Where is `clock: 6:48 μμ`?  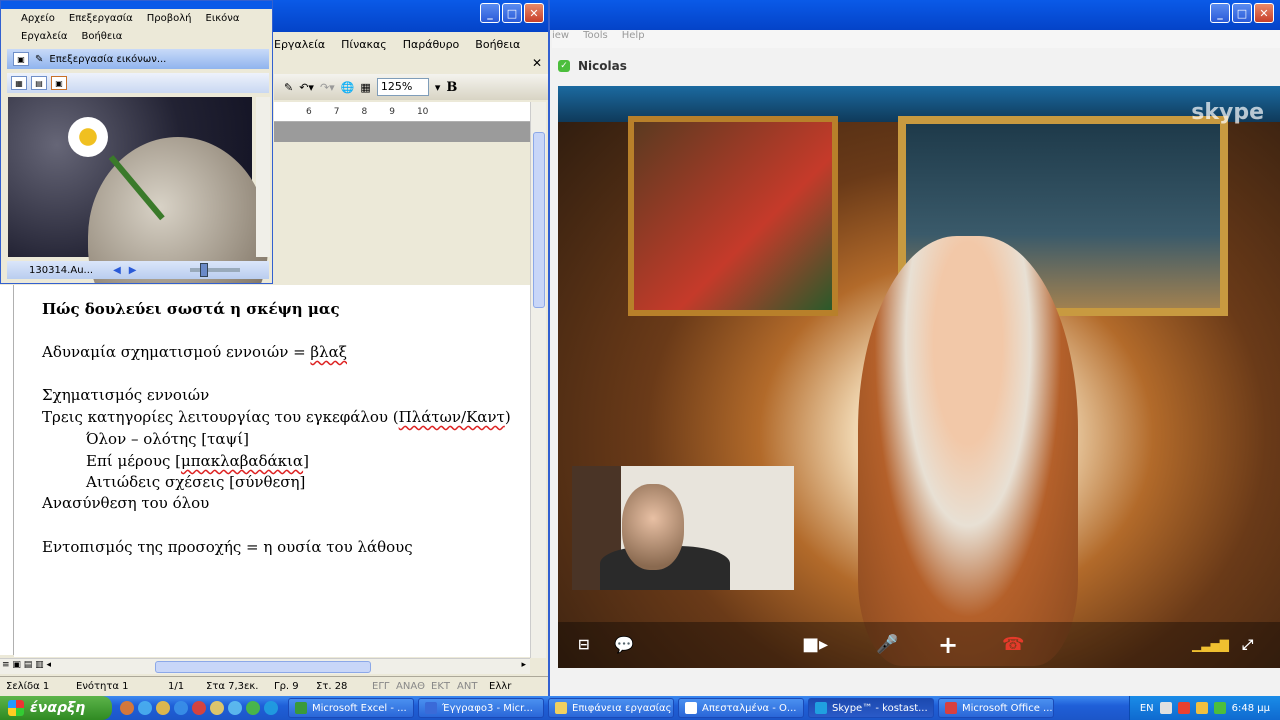 clock: 6:48 μμ is located at coordinates (1251, 708).